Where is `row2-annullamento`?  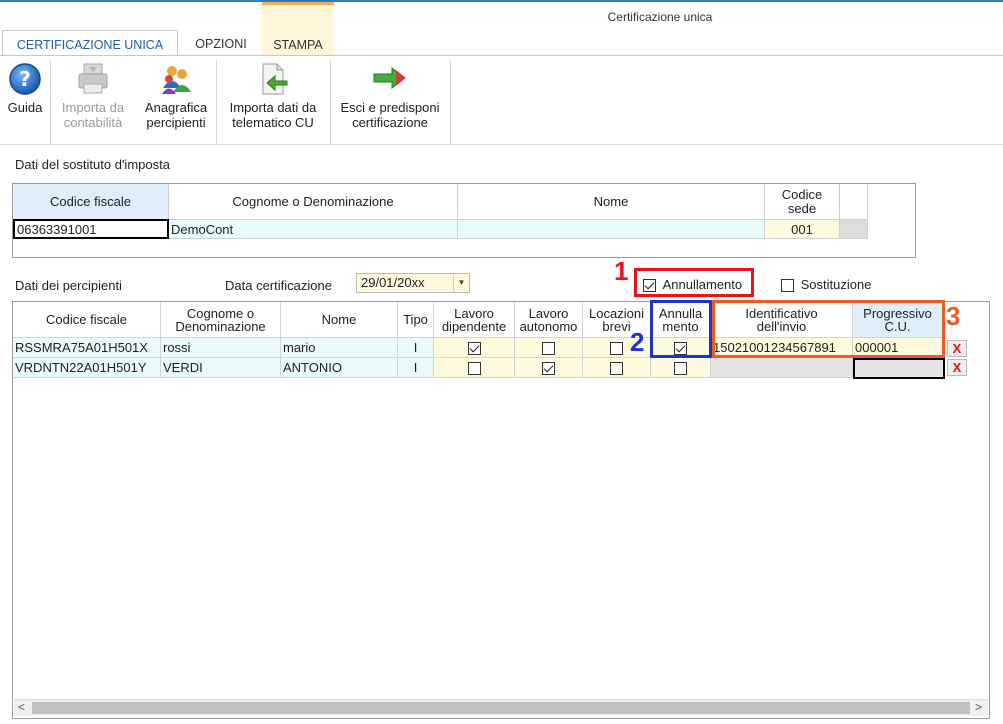
row2-annullamento is located at coordinates (681, 368).